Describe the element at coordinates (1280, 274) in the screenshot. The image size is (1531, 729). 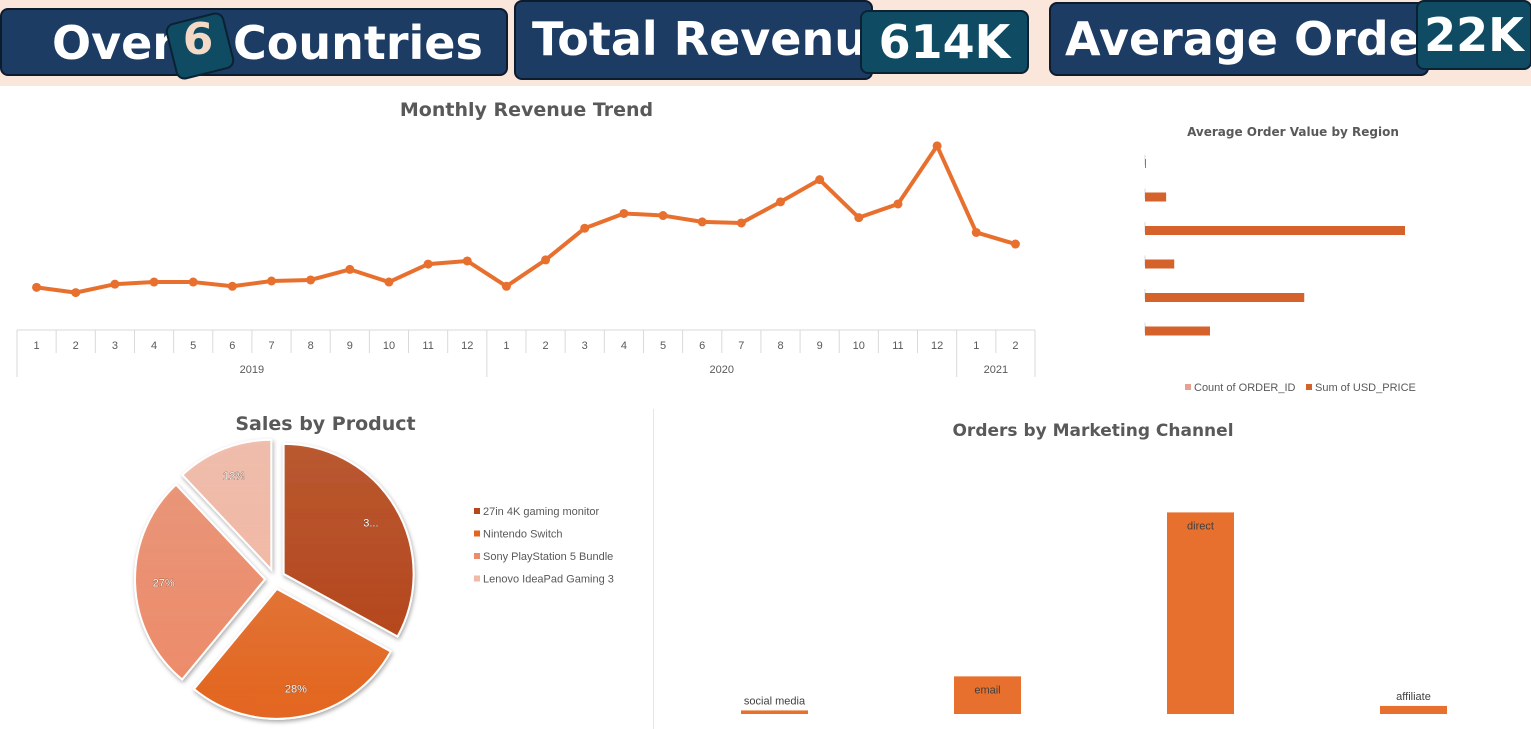
I see `region-aov-chart: Count of ORDER_ID Sum of USD_PRICE` at that location.